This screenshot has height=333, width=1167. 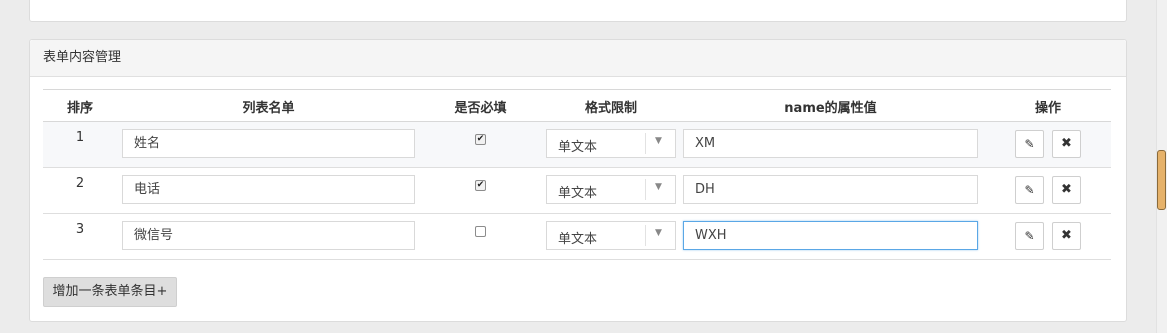 I want to click on add-form-item-button: 增加一条表单条目+, so click(x=110, y=292).